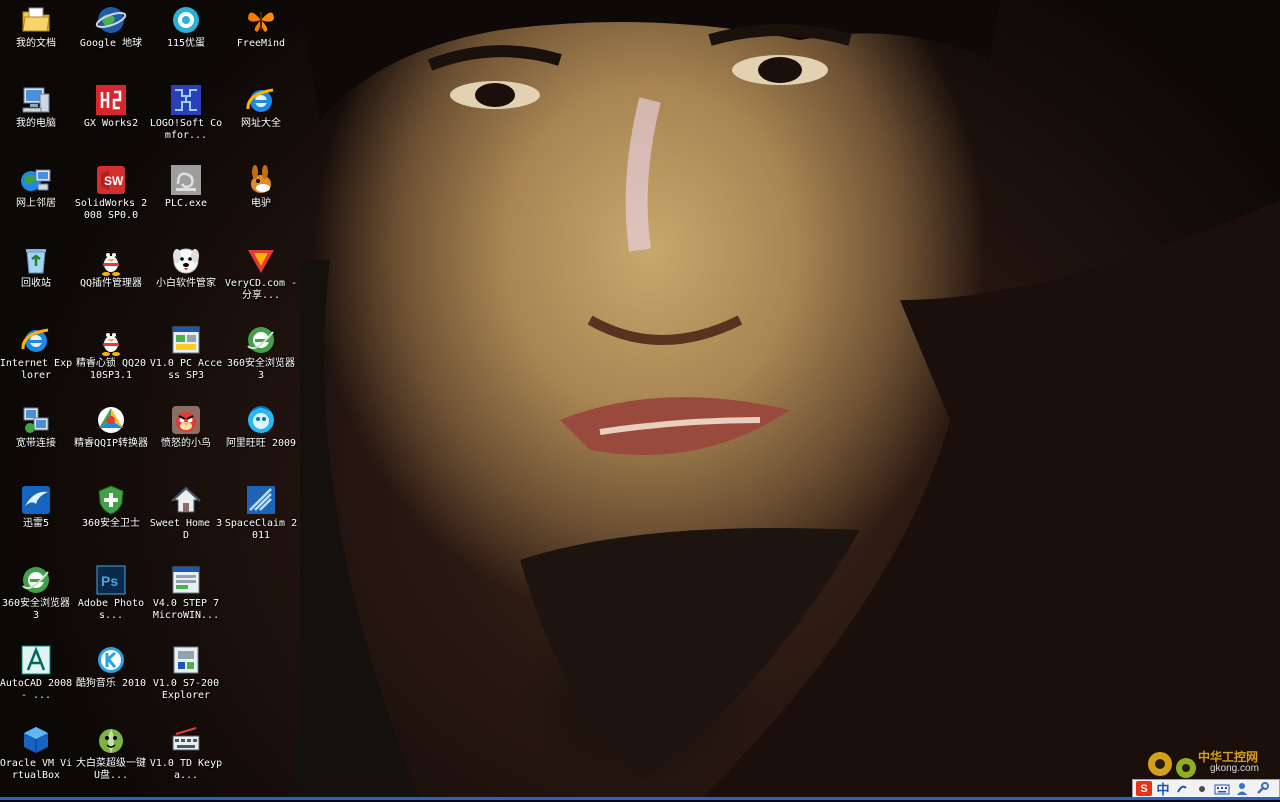 This screenshot has height=802, width=1280. I want to click on ie-icon, so click(261, 100).